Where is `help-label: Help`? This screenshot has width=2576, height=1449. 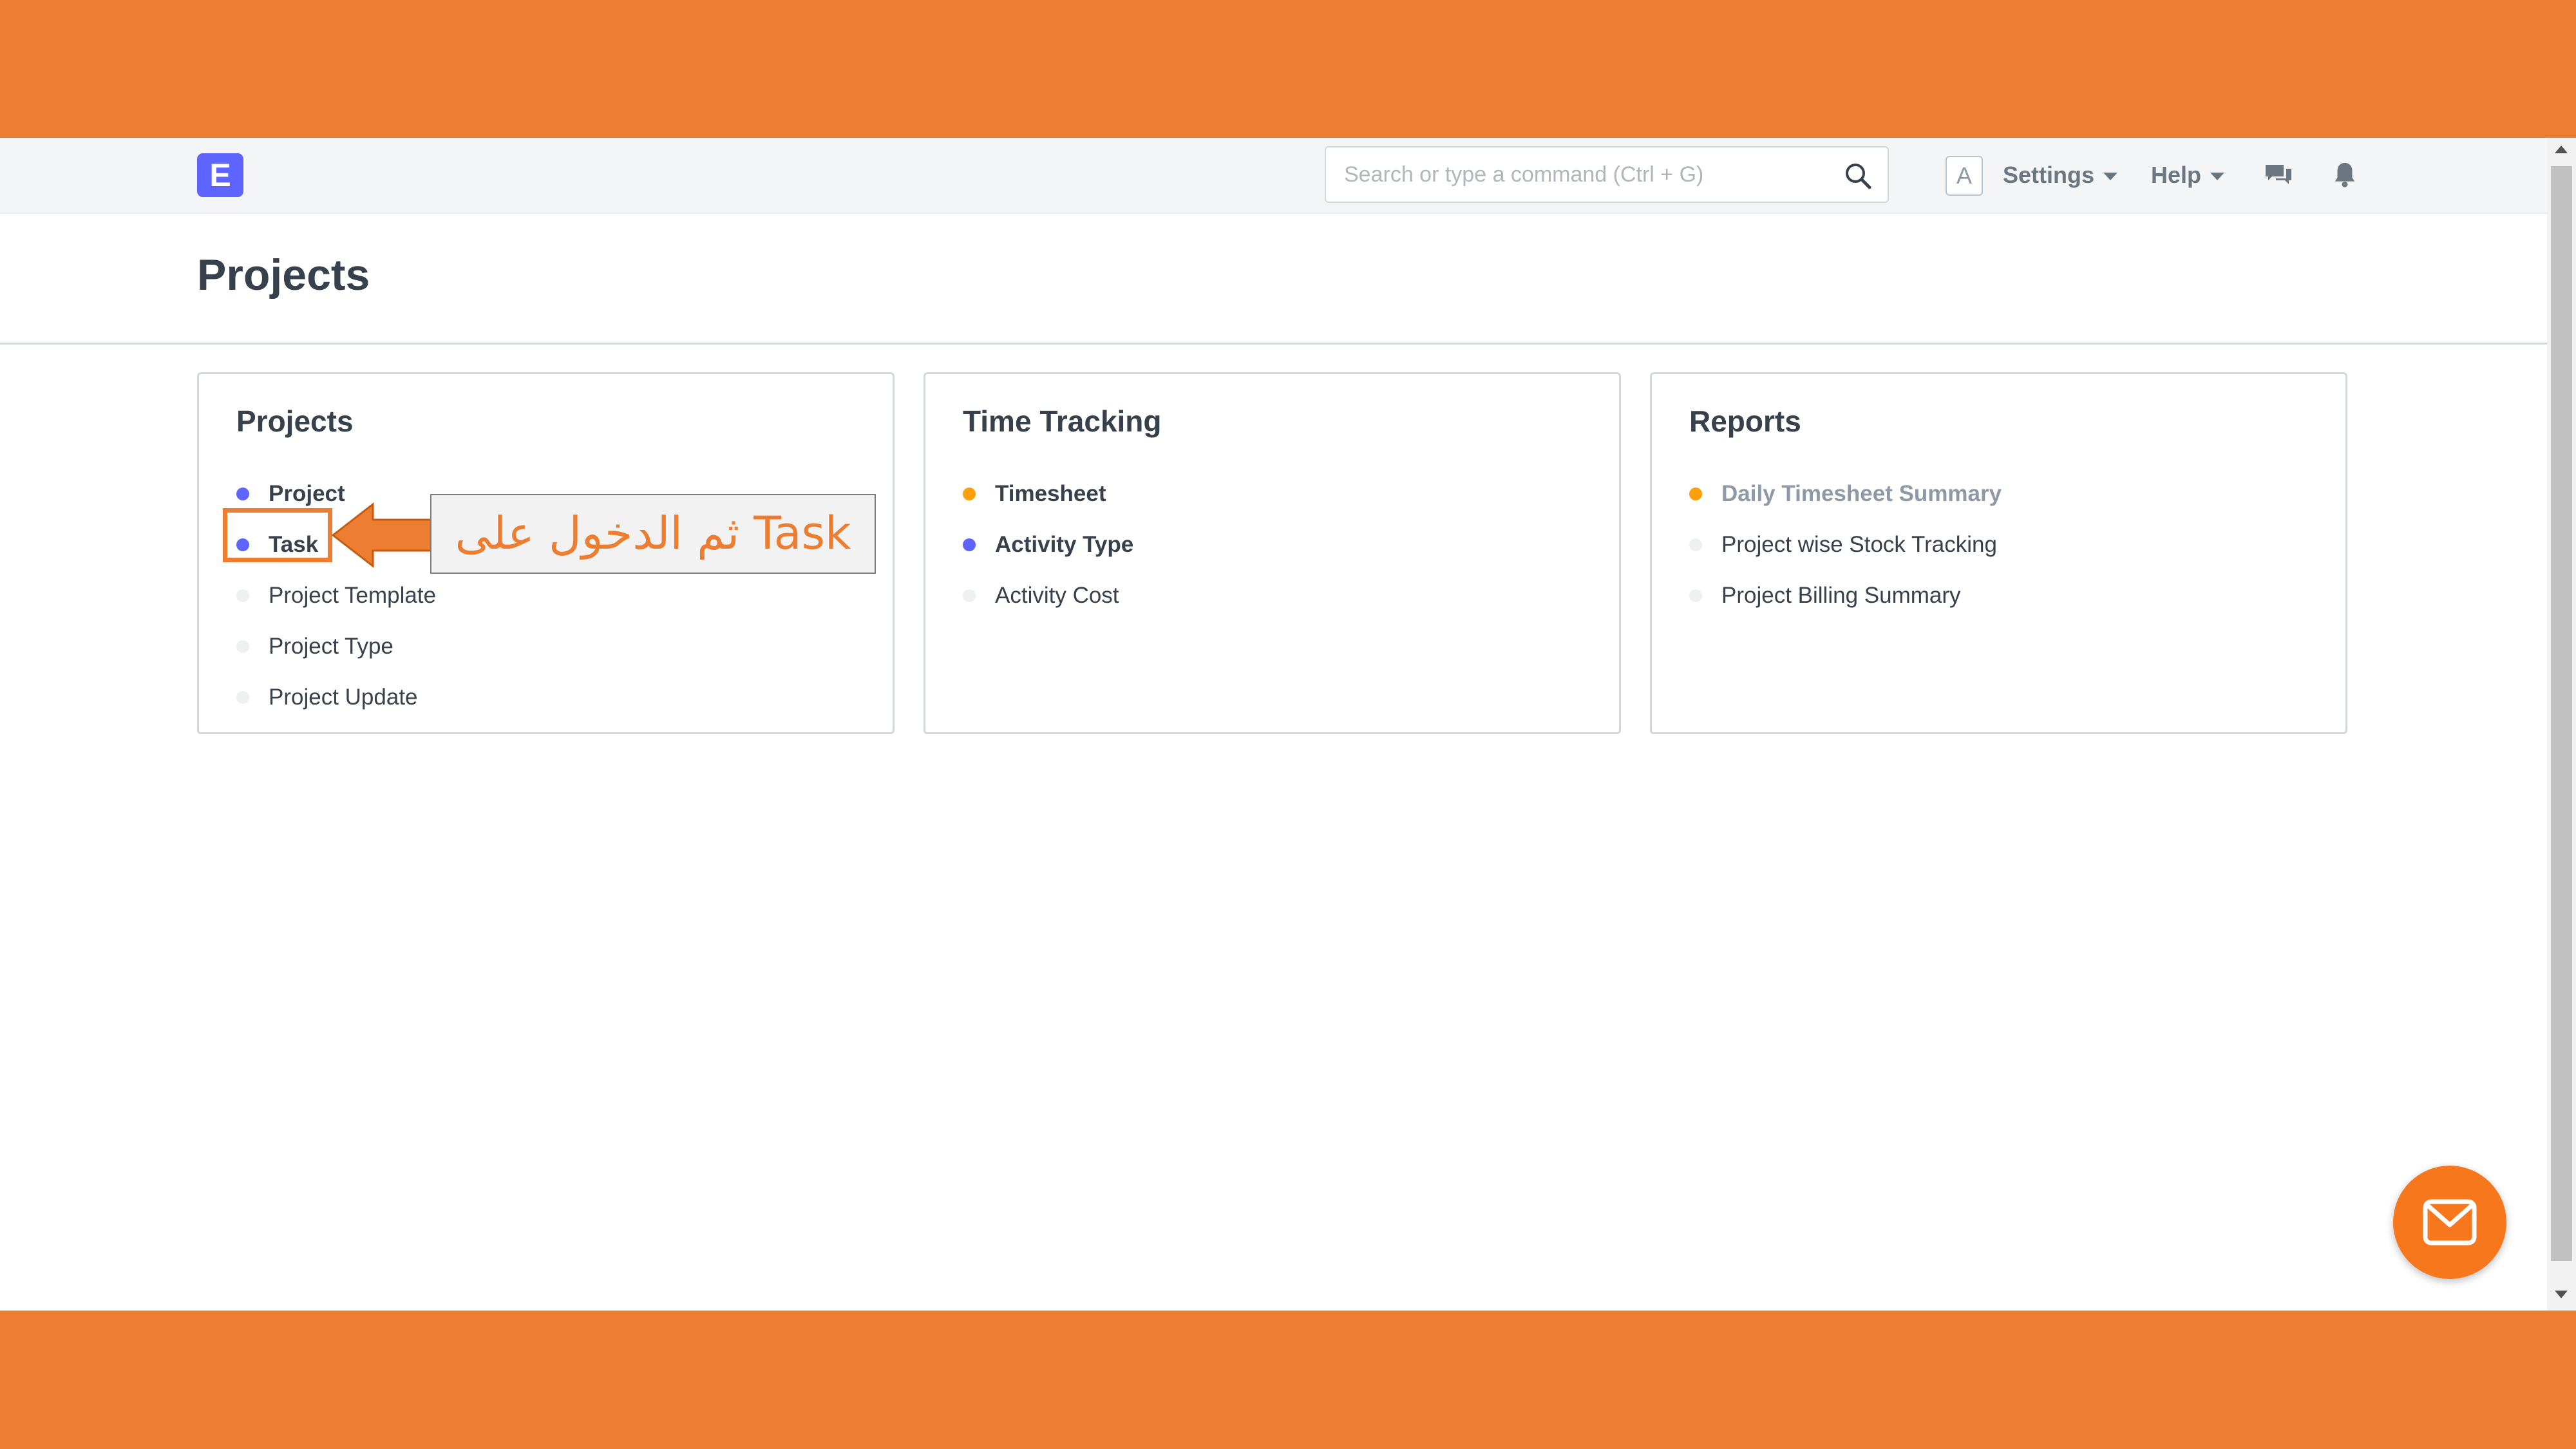
help-label: Help is located at coordinates (2176, 175).